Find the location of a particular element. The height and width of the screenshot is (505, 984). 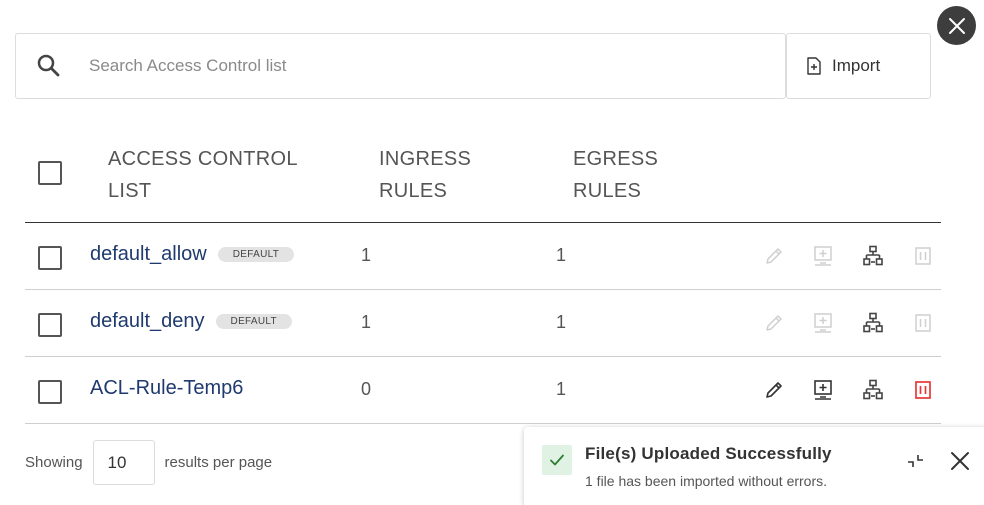

minimize-icon is located at coordinates (915, 461).